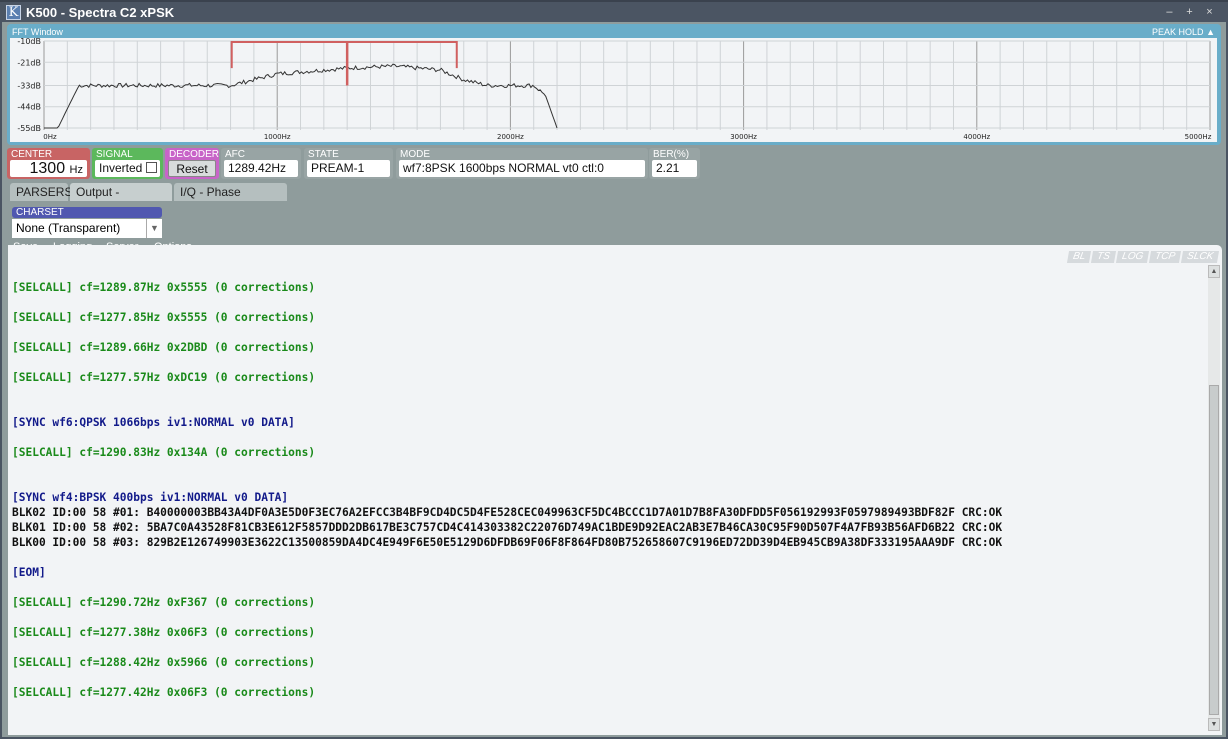 Image resolution: width=1228 pixels, height=739 pixels. I want to click on center-box: CENTER 1300 Hz, so click(48, 163).